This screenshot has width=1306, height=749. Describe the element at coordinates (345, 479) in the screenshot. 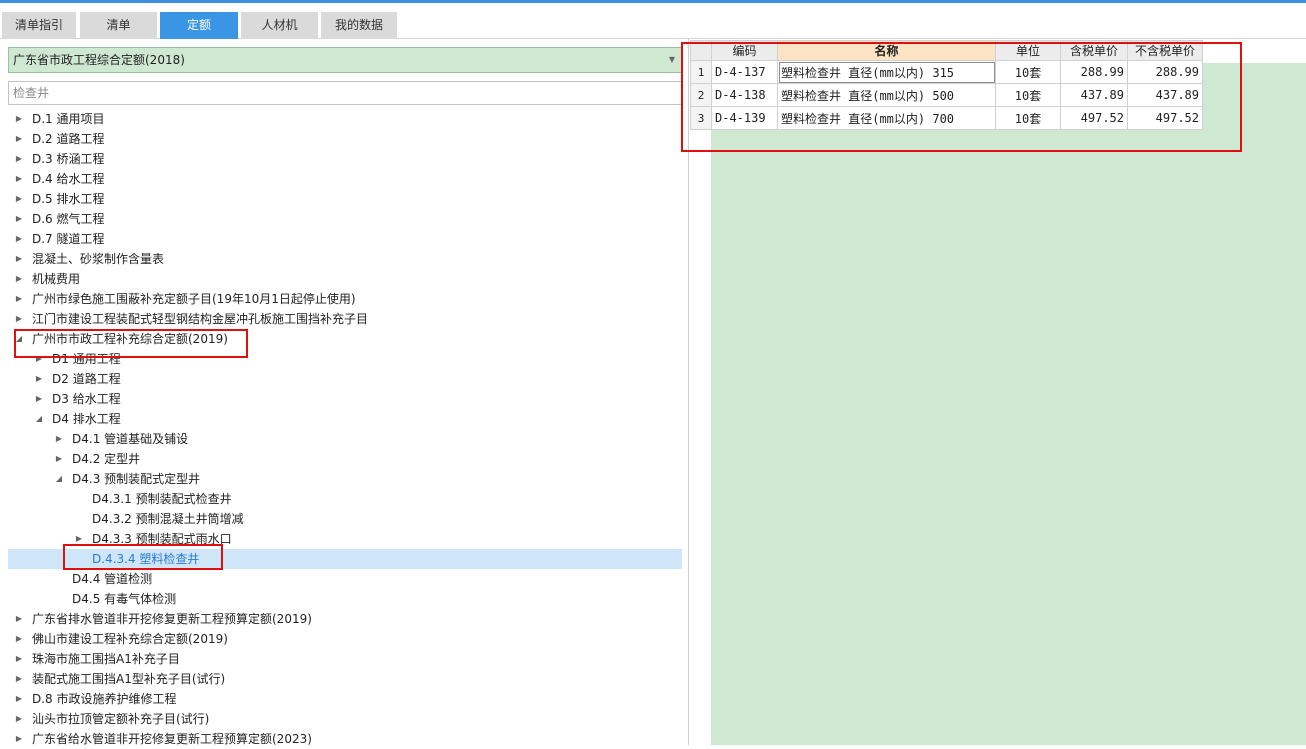

I see `tree-node: ◢ D4.3 预制装配式定型井` at that location.